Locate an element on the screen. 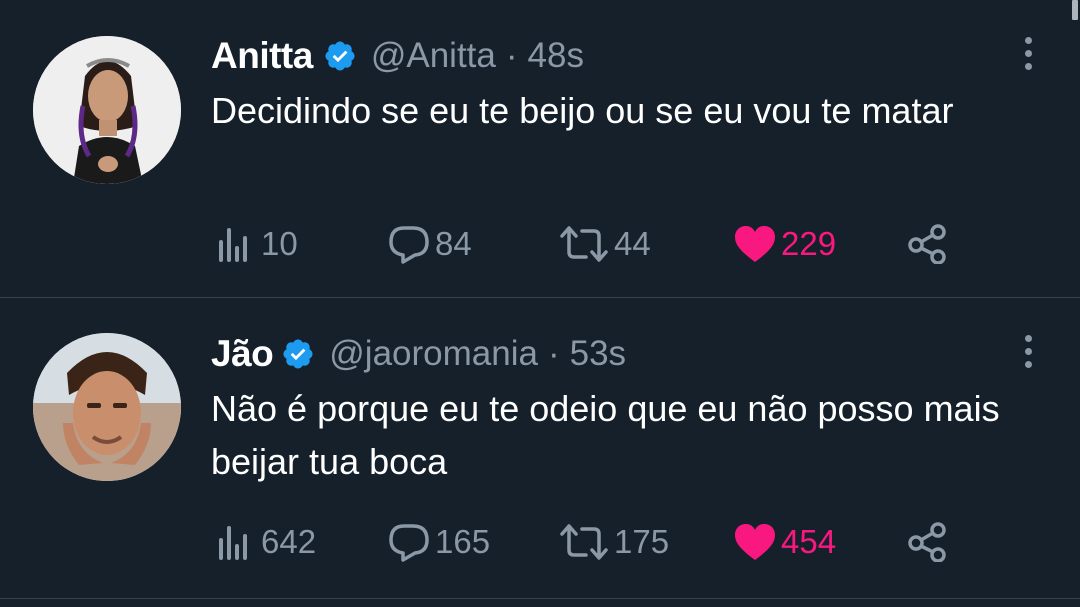 The image size is (1080, 607). like-button: 454 is located at coordinates (784, 542).